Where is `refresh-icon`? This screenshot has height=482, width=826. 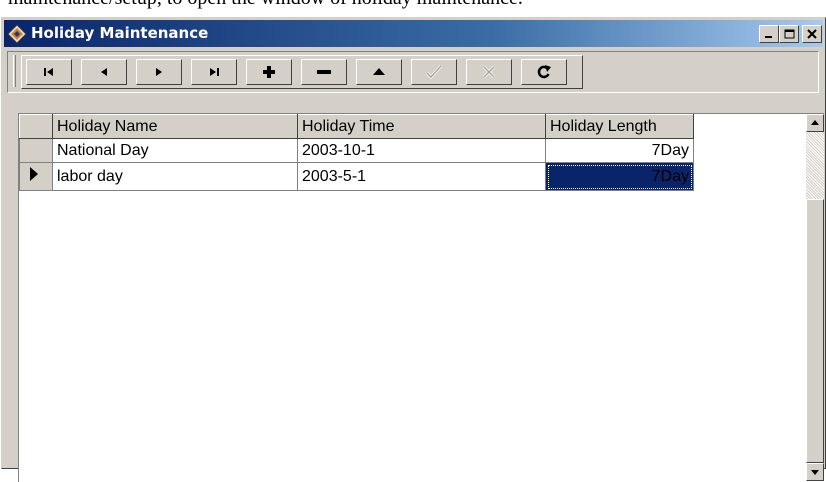
refresh-icon is located at coordinates (544, 72).